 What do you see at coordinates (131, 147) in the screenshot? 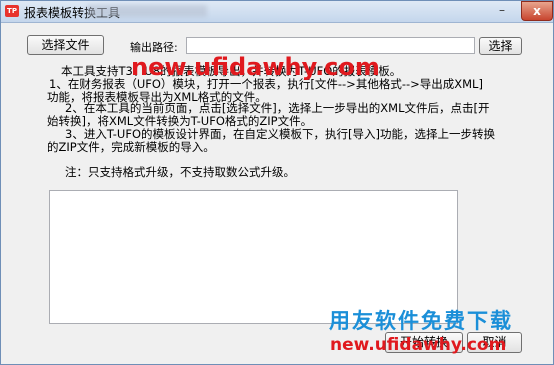
I see `instruction-line-7: 的ZIP文件，完成新模板的导入。` at bounding box center [131, 147].